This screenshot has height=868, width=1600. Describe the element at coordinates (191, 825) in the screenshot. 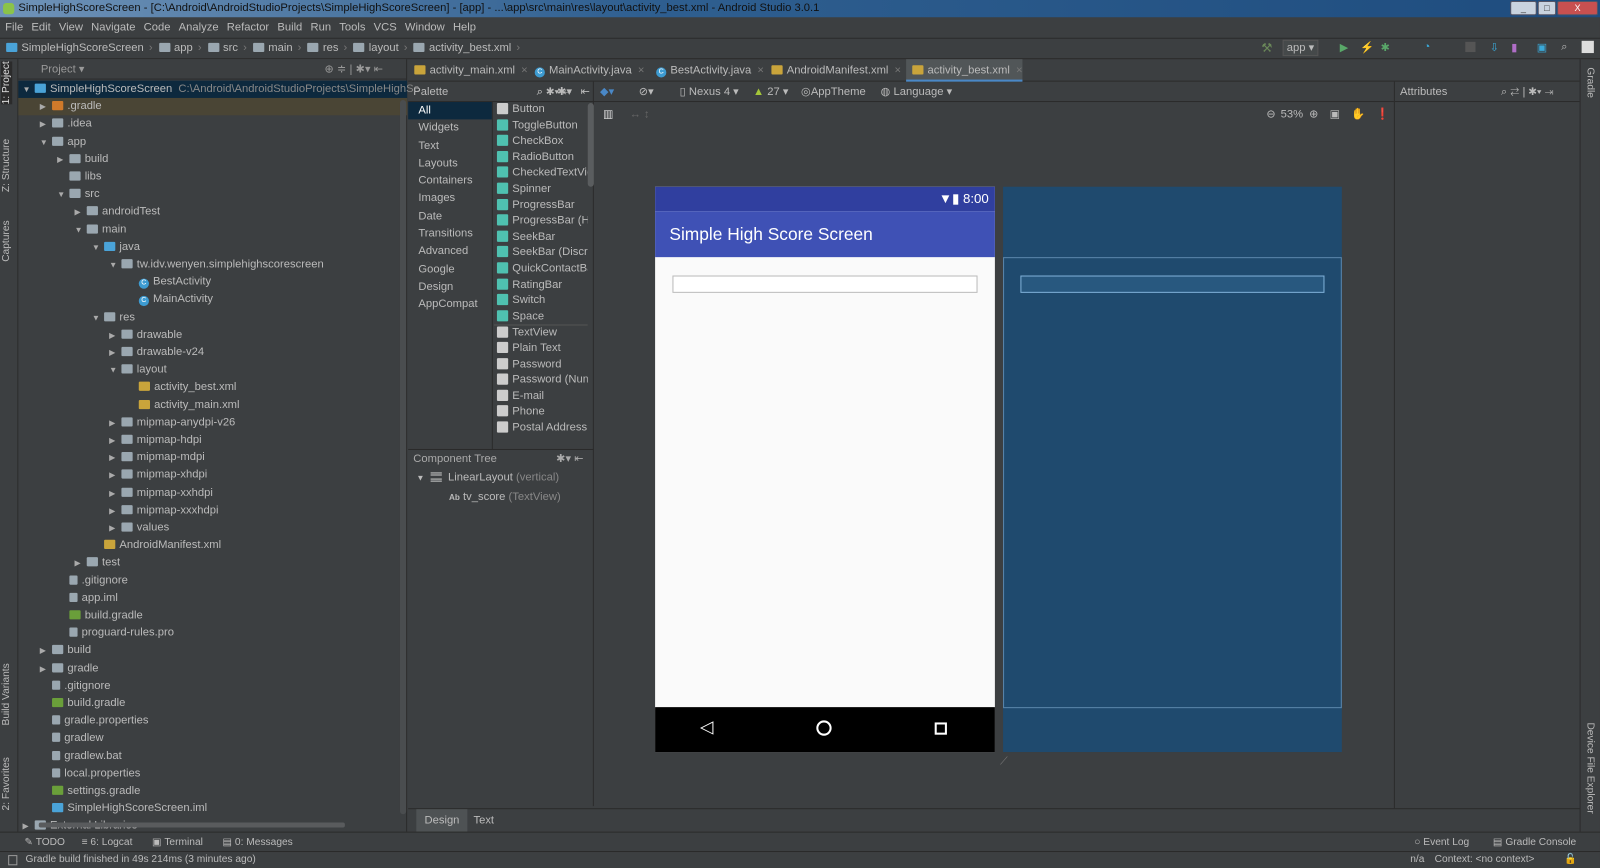

I see `horizontal-scrollbar` at that location.